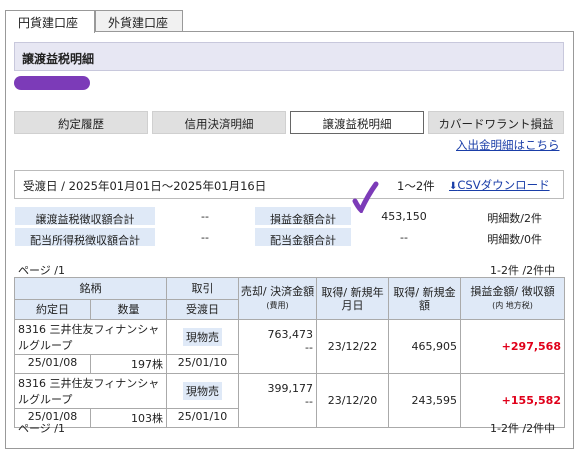 The image size is (579, 454). I want to click on count-range-text: 1〜2件, so click(416, 186).